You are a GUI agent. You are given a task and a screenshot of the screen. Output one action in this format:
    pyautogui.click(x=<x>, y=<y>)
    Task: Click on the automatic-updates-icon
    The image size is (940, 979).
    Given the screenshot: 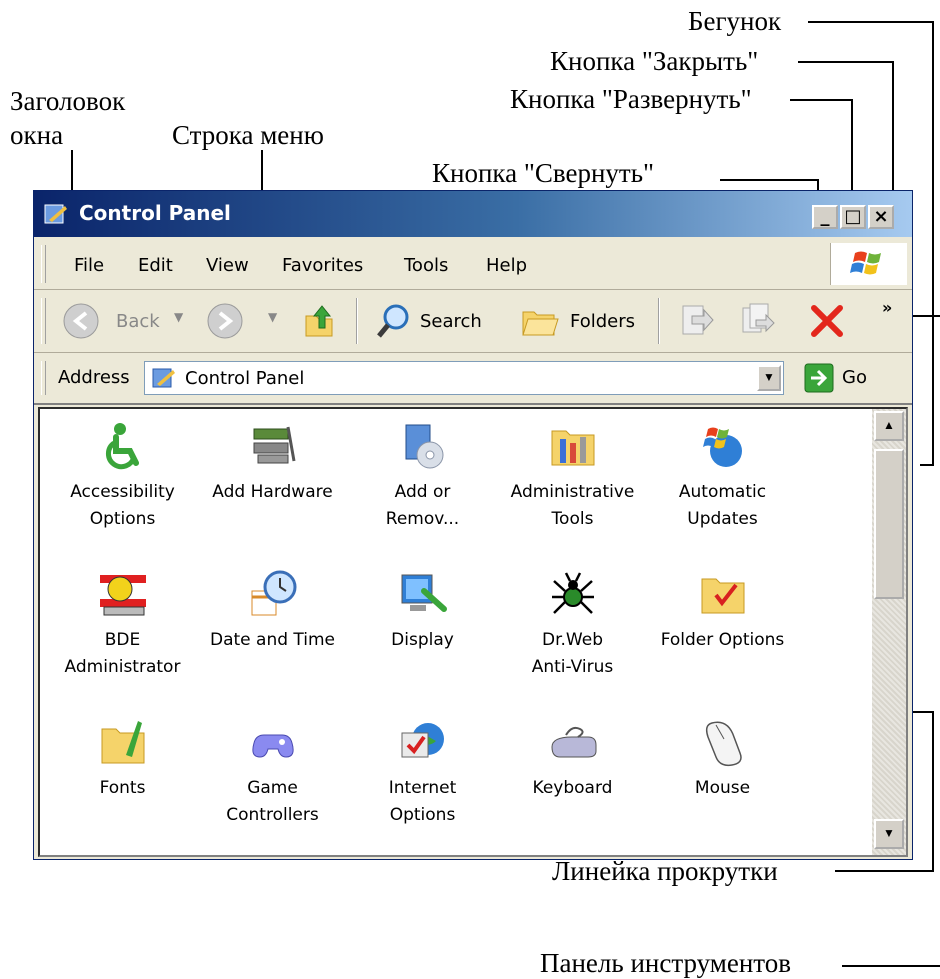 What is the action you would take?
    pyautogui.click(x=722, y=447)
    